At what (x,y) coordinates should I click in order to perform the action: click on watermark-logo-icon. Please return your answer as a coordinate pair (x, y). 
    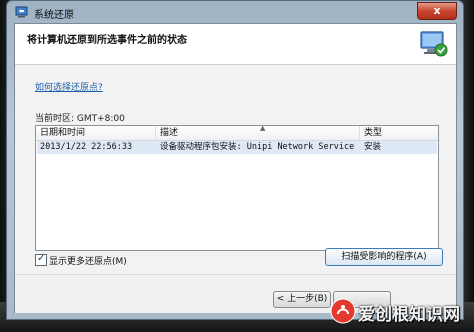
    Looking at the image, I should click on (343, 311).